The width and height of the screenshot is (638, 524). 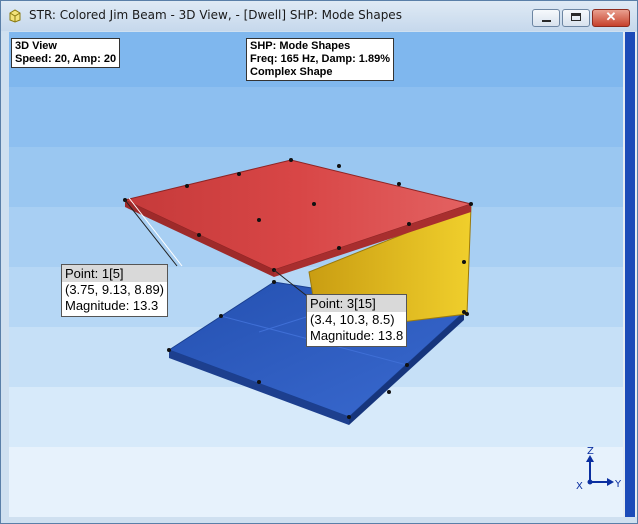 I want to click on cube-app-icon, so click(x=15, y=16).